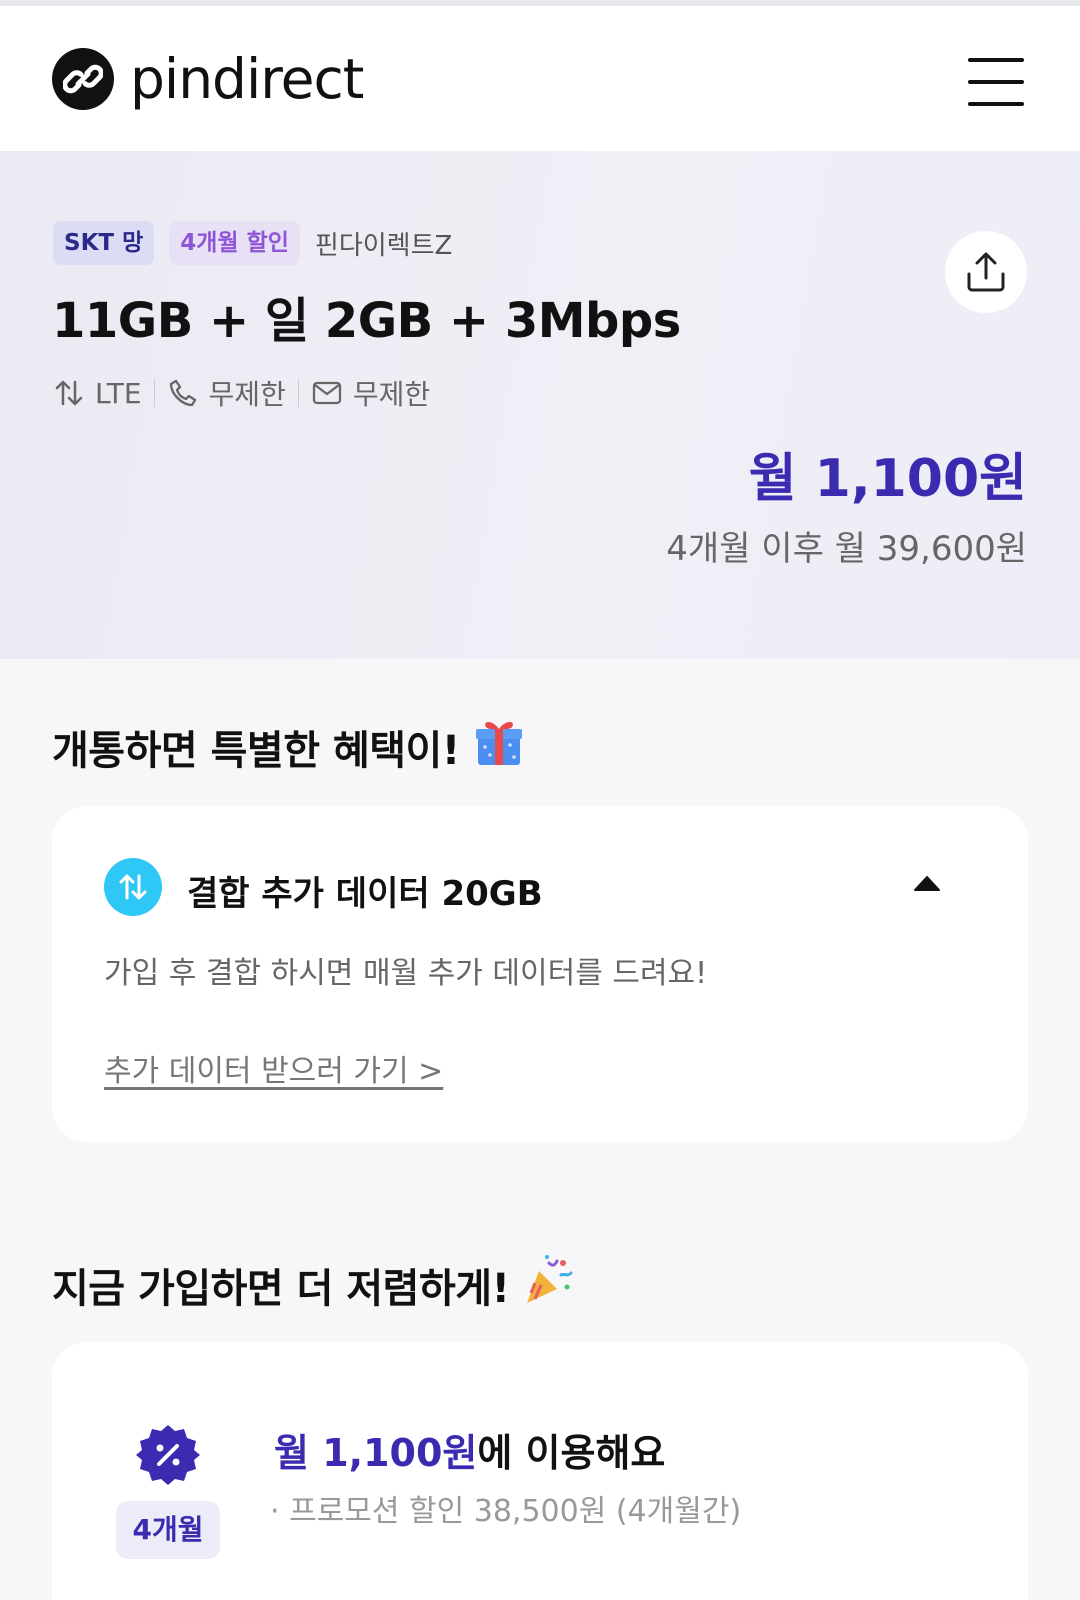  I want to click on plan-title: 11GB + 일 2GB + 3Mbps, so click(366, 321).